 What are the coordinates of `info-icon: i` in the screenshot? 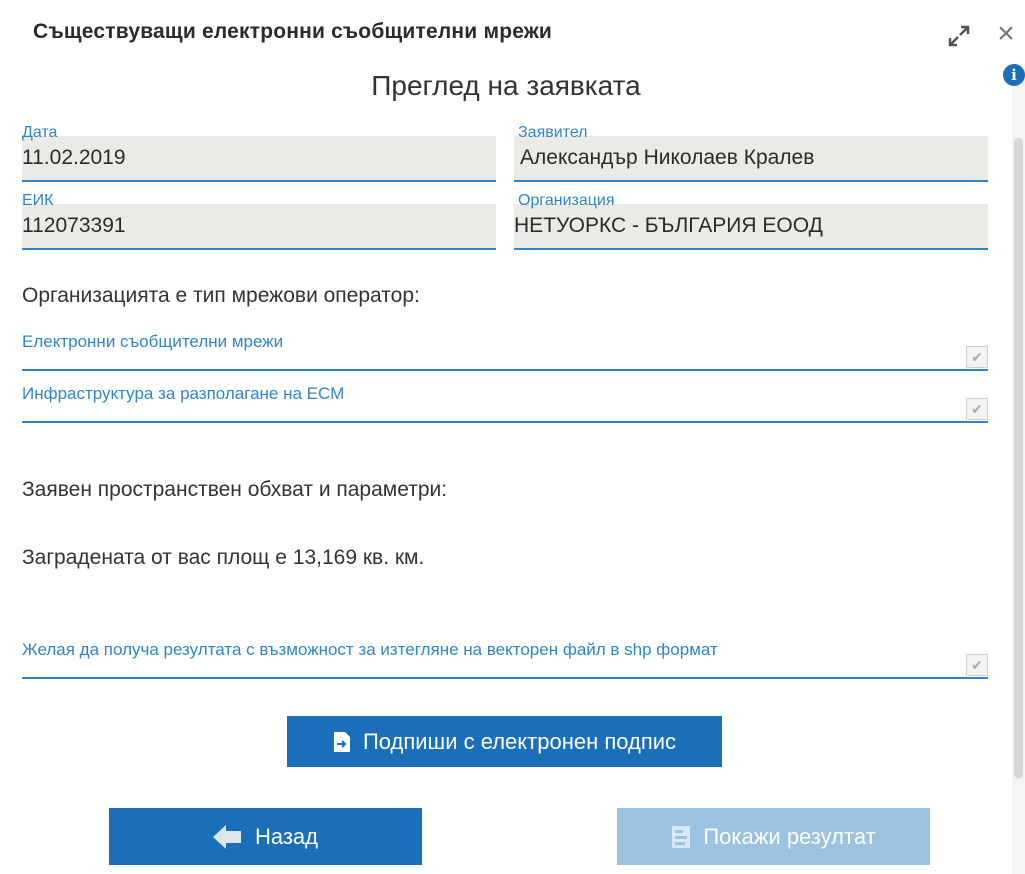 It's located at (1014, 75).